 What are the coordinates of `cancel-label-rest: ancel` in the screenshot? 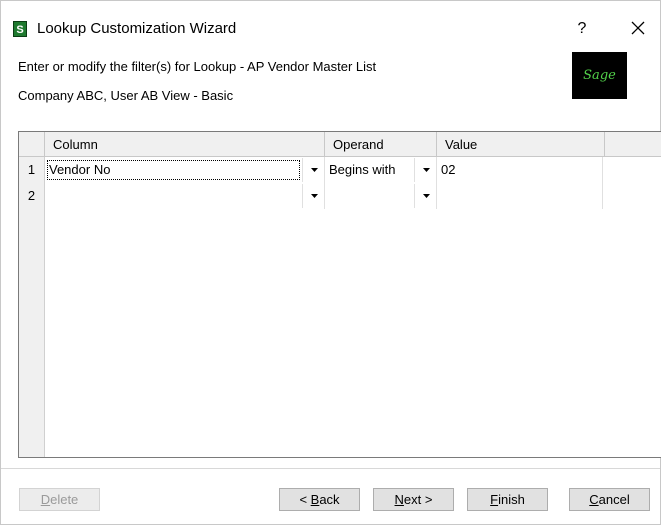 It's located at (614, 499).